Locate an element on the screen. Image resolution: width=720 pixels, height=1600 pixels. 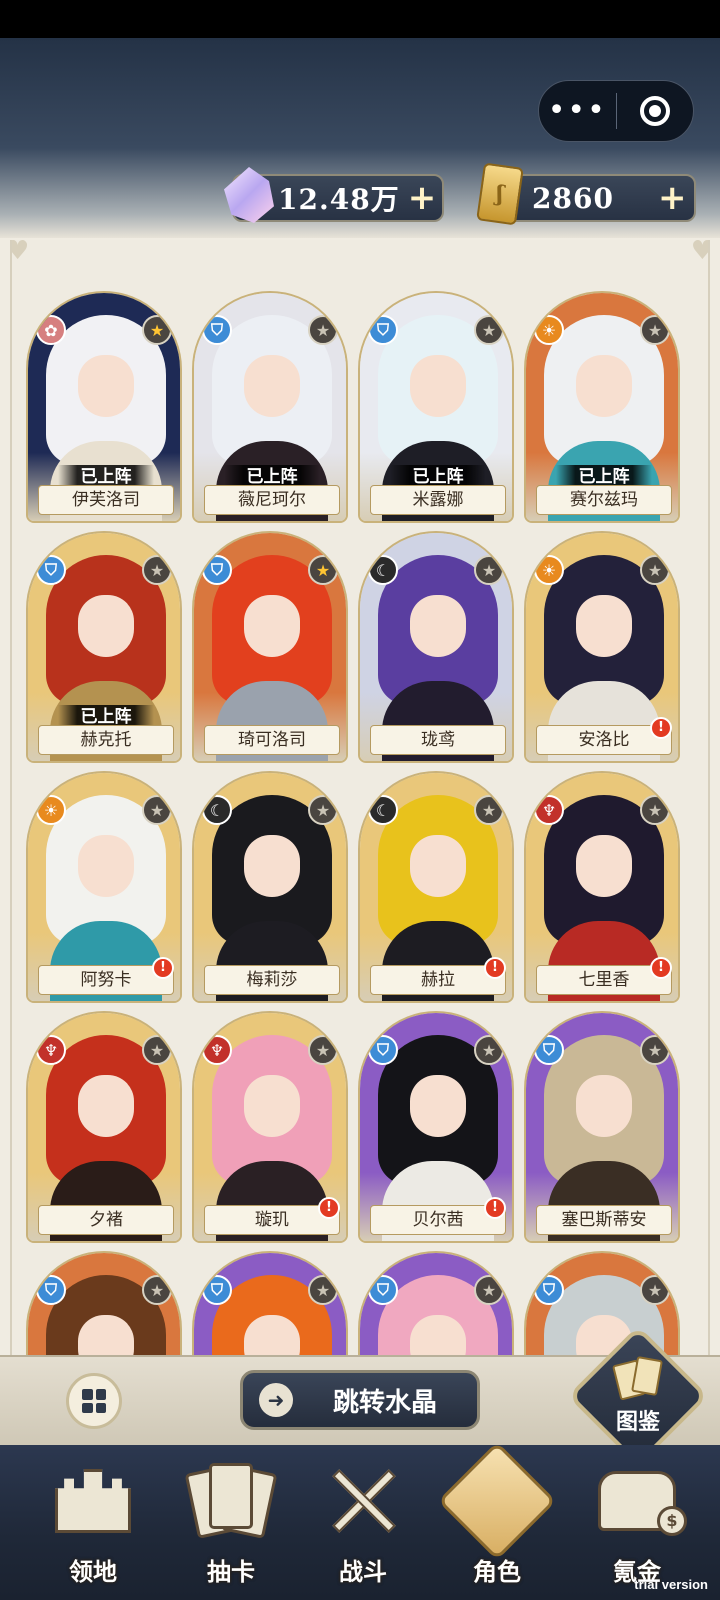
close-target-button is located at coordinates (655, 111).